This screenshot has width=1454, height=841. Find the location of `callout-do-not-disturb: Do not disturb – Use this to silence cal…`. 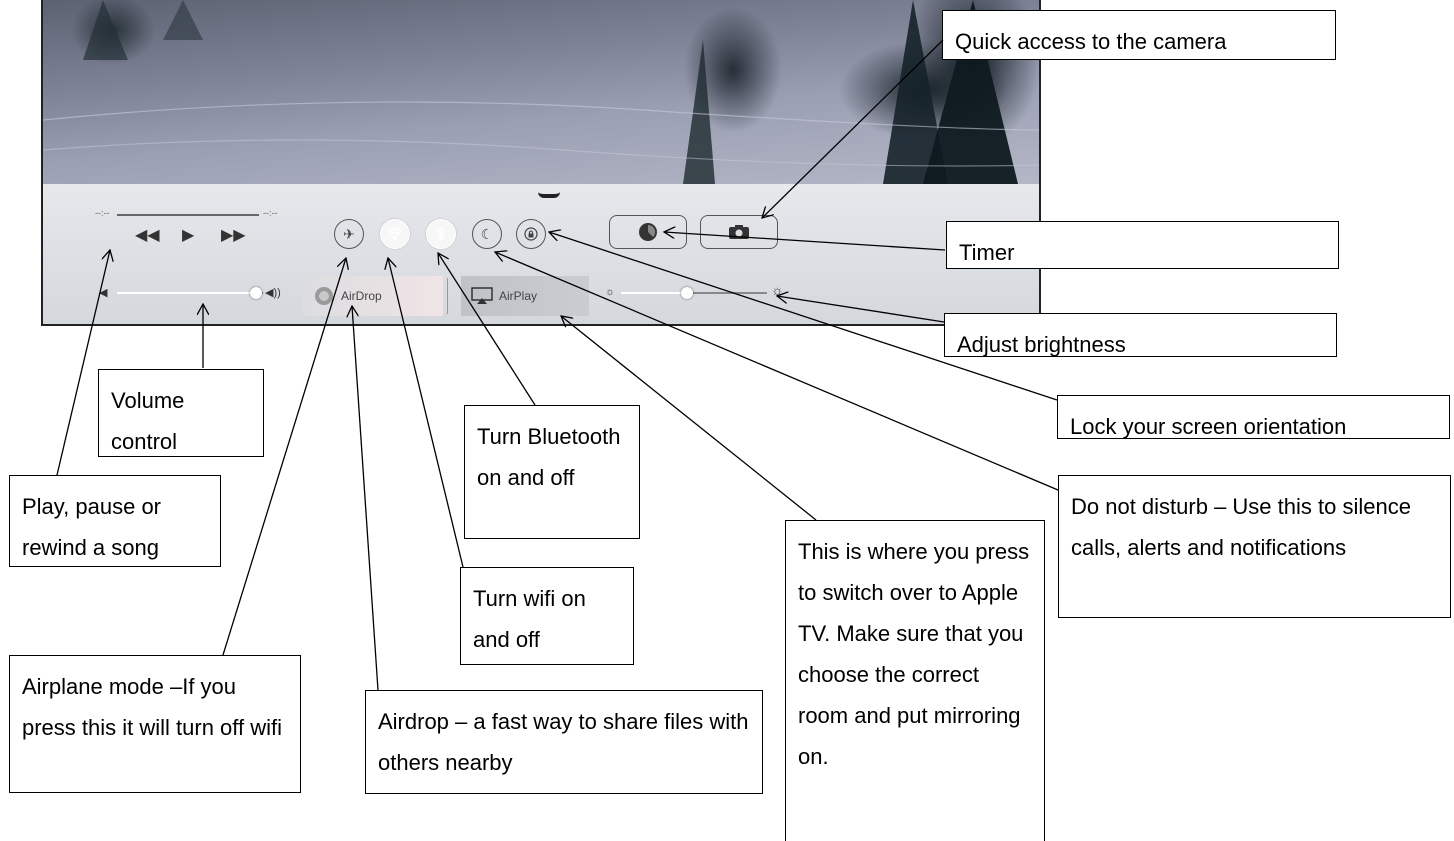

callout-do-not-disturb: Do not disturb – Use this to silence cal… is located at coordinates (1254, 546).